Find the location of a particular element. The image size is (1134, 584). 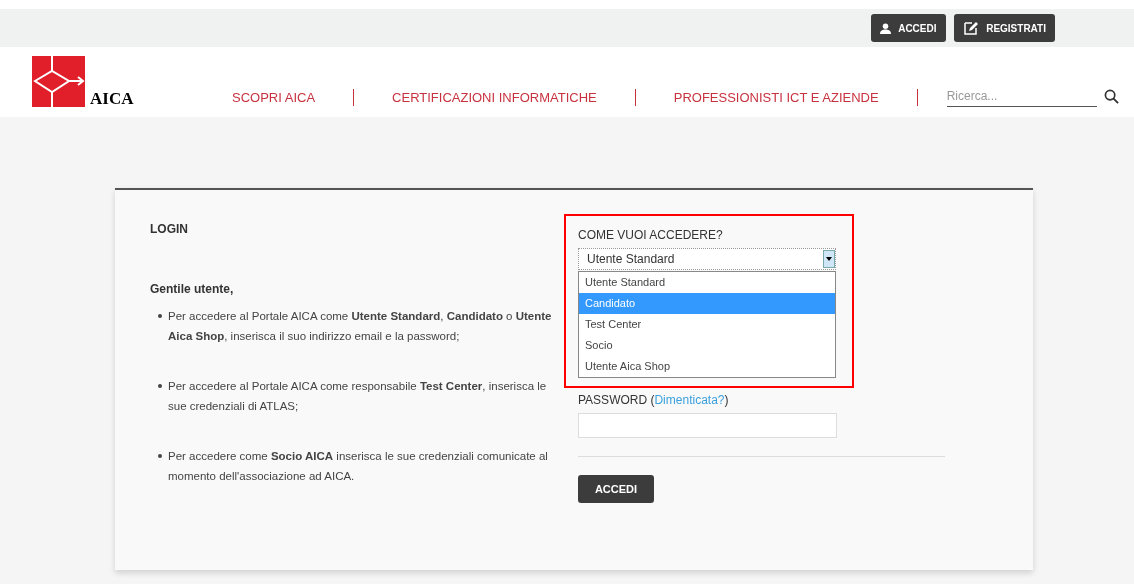

dropdown-option: Utente Standard is located at coordinates (707, 282).